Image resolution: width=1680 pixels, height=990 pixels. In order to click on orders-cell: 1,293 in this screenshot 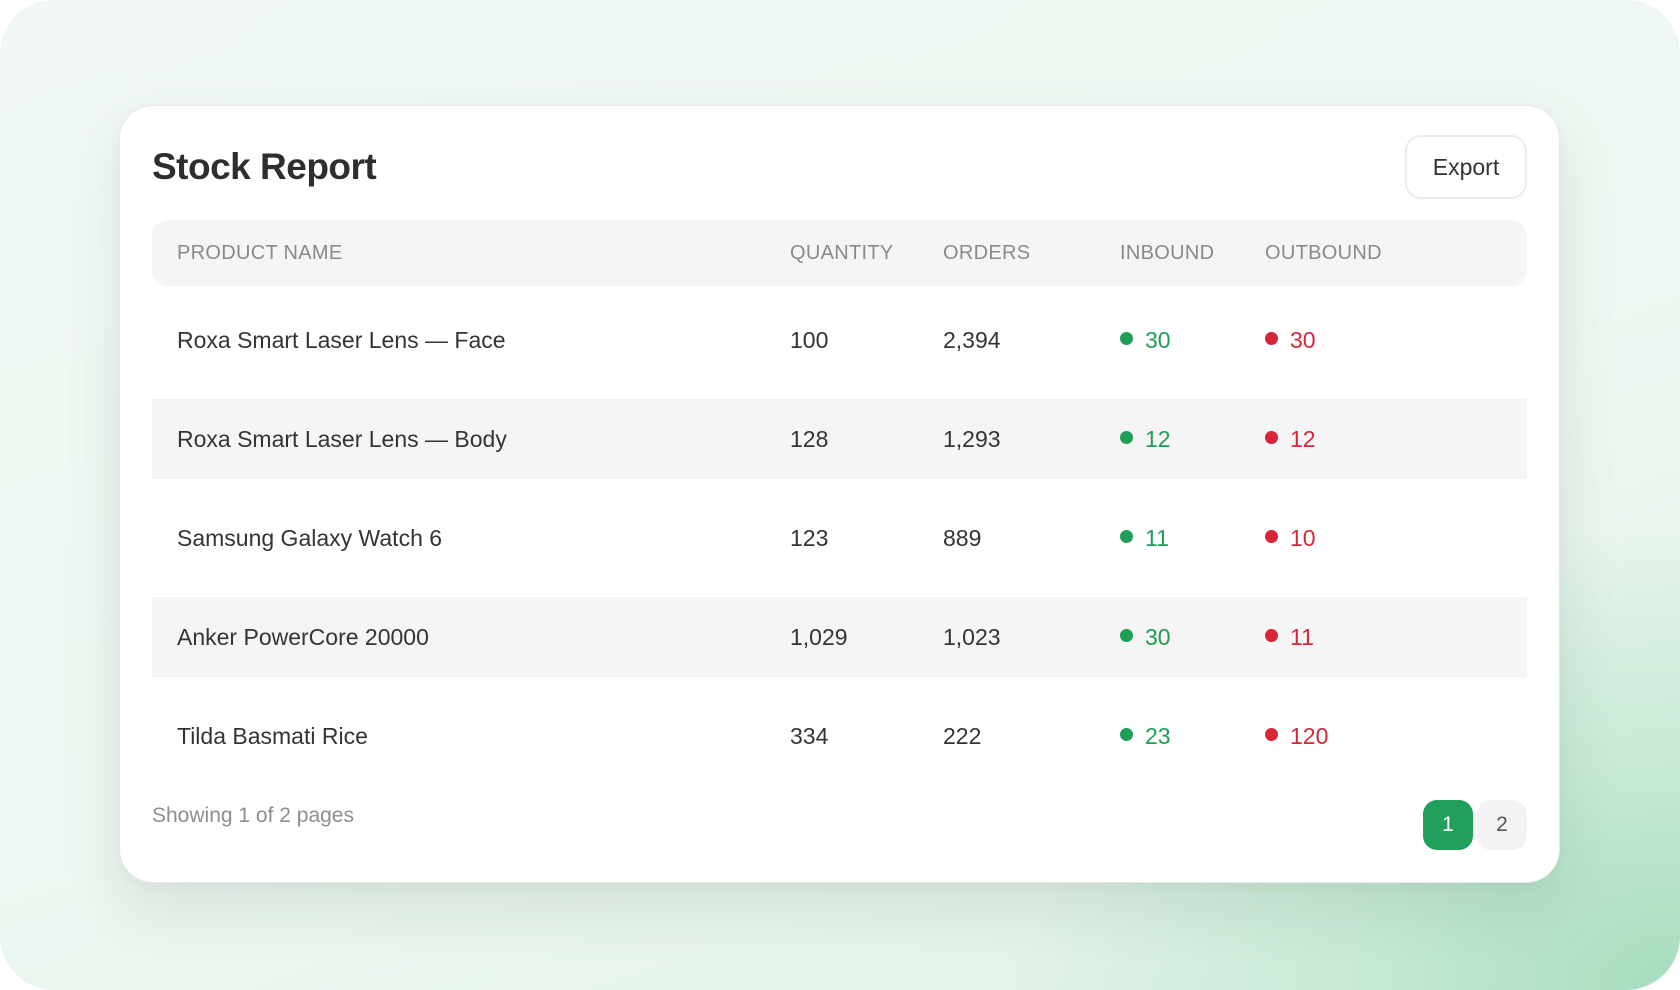, I will do `click(972, 439)`.